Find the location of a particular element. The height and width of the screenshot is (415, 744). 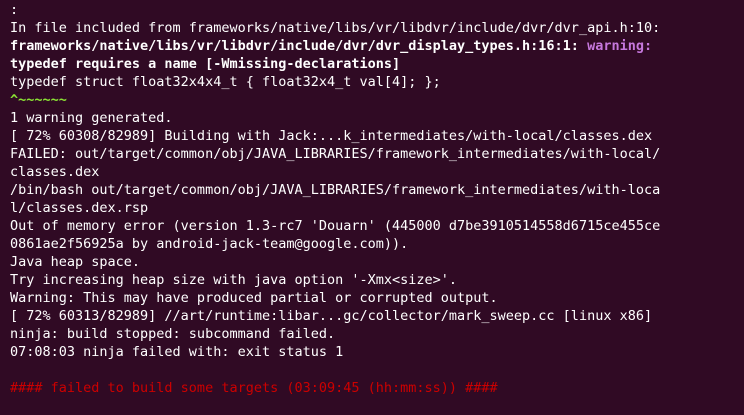

warning-caret-marker: ^~~~~~~ is located at coordinates (38, 100).